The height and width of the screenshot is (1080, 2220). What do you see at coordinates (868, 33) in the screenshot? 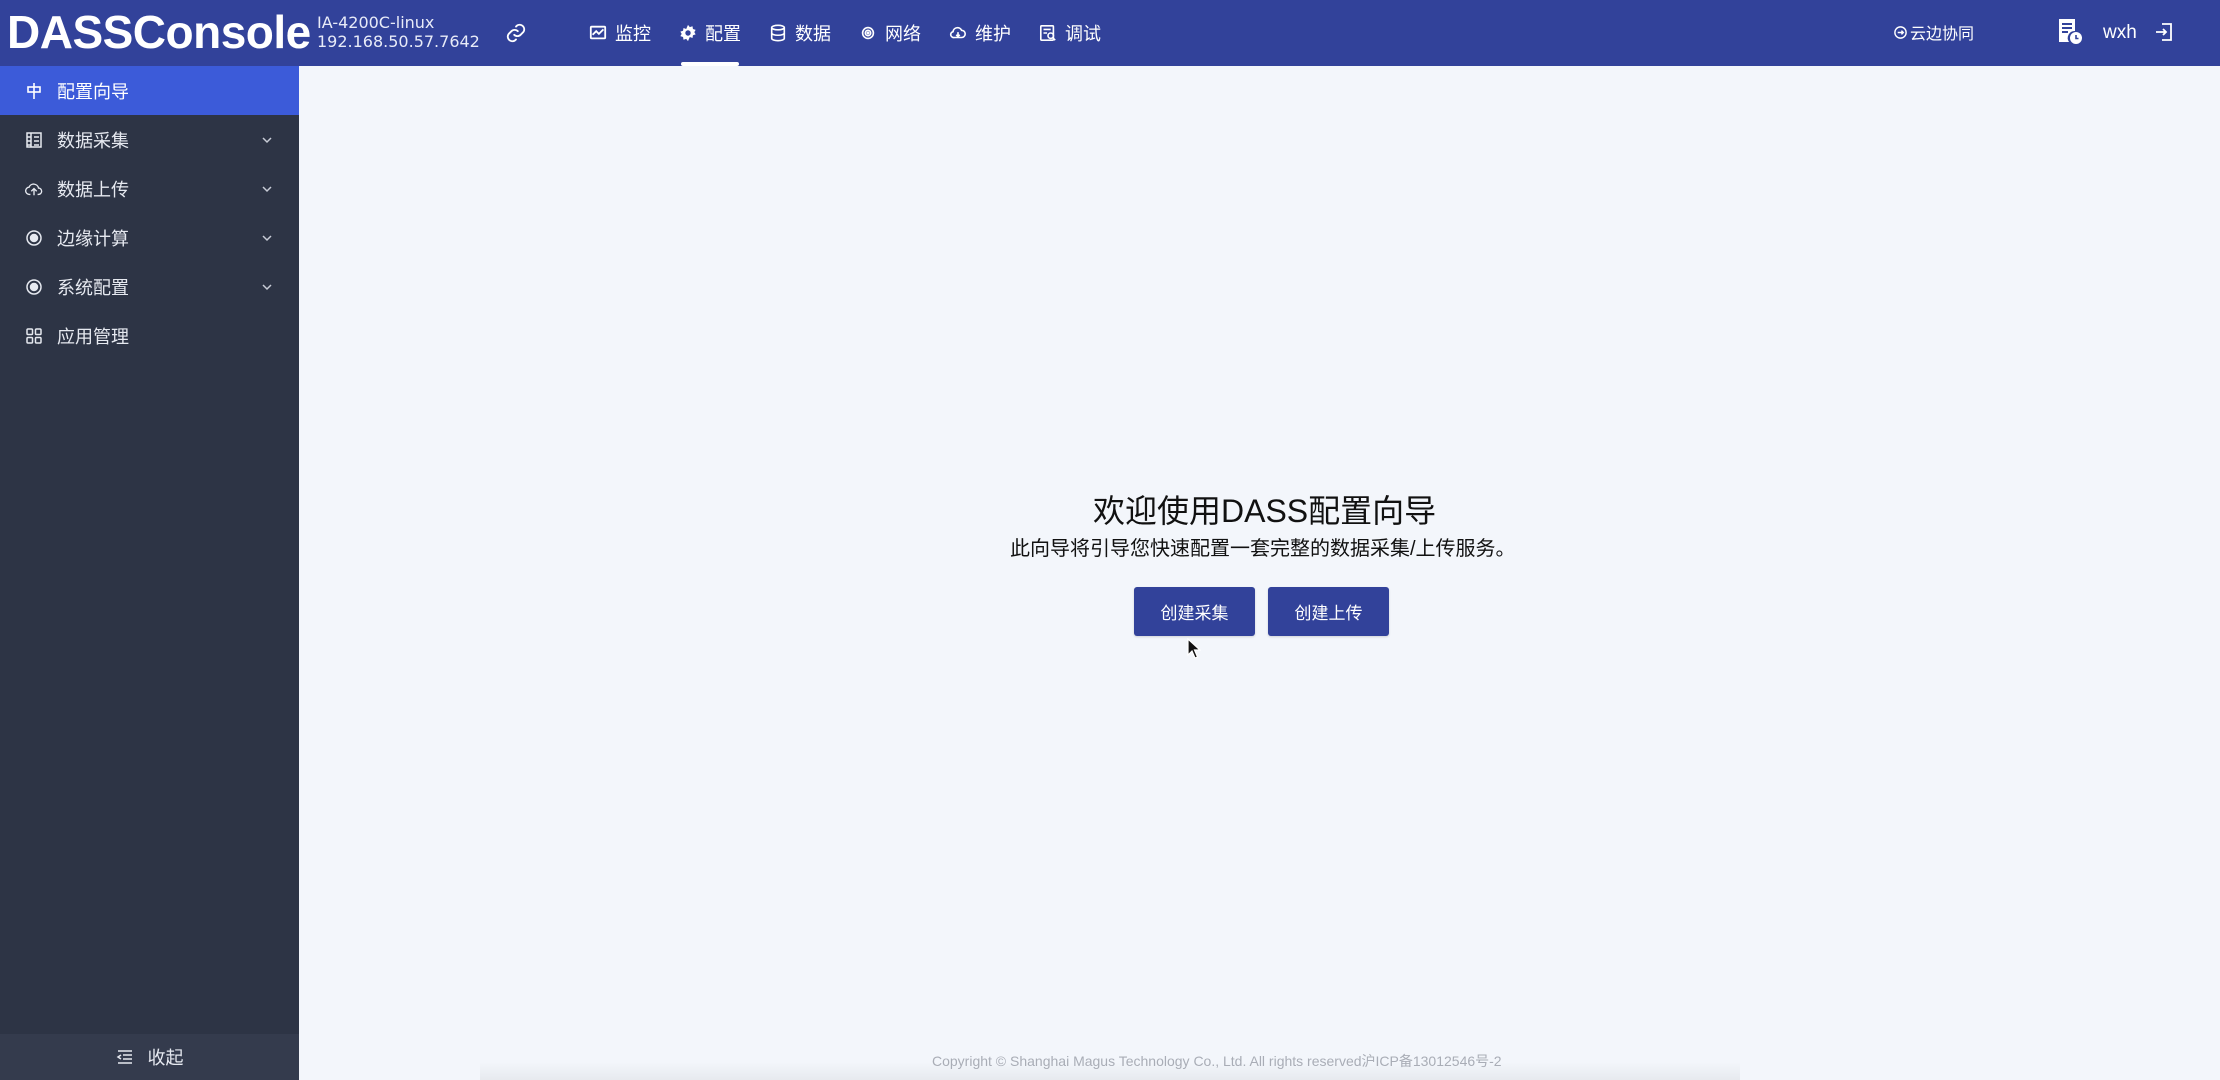
I see `network-icon` at bounding box center [868, 33].